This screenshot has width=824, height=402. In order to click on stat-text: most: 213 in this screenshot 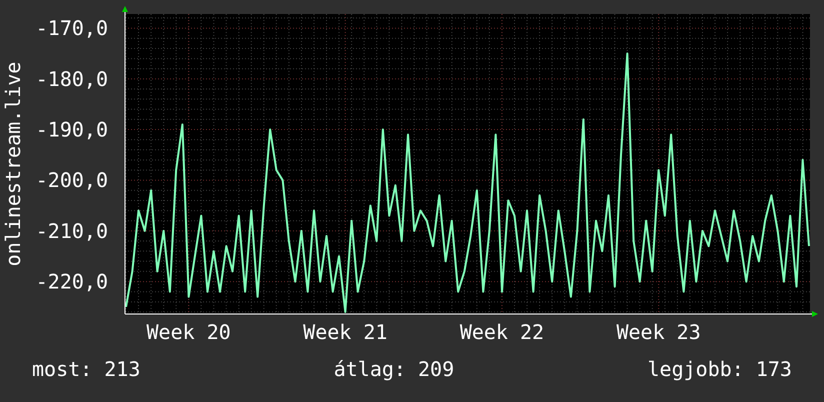, I will do `click(86, 369)`.